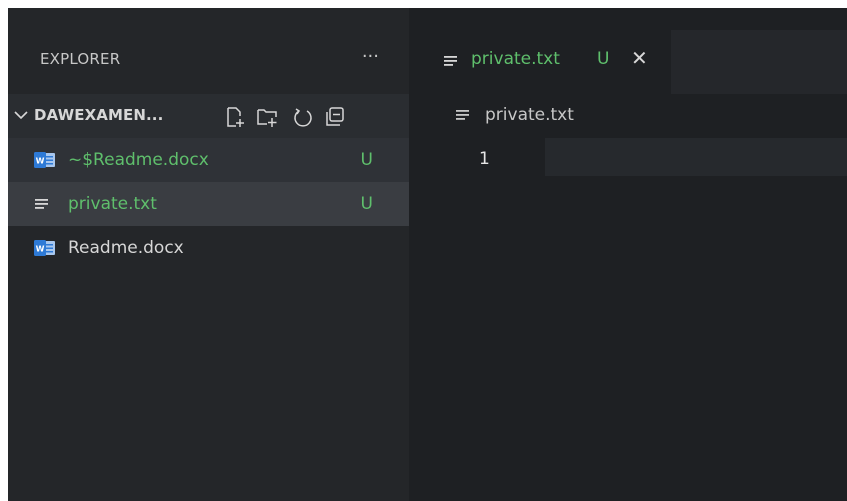  I want to click on tab-private-txt: private.txt U ✕, so click(540, 62).